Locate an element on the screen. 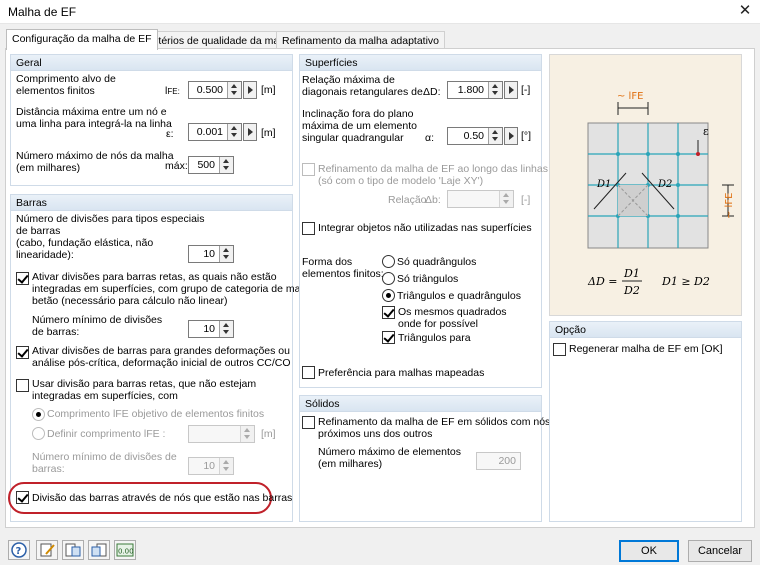 This screenshot has height=565, width=760. mapped-mesh-label: Preferência para malhas mapeadas is located at coordinates (401, 373).